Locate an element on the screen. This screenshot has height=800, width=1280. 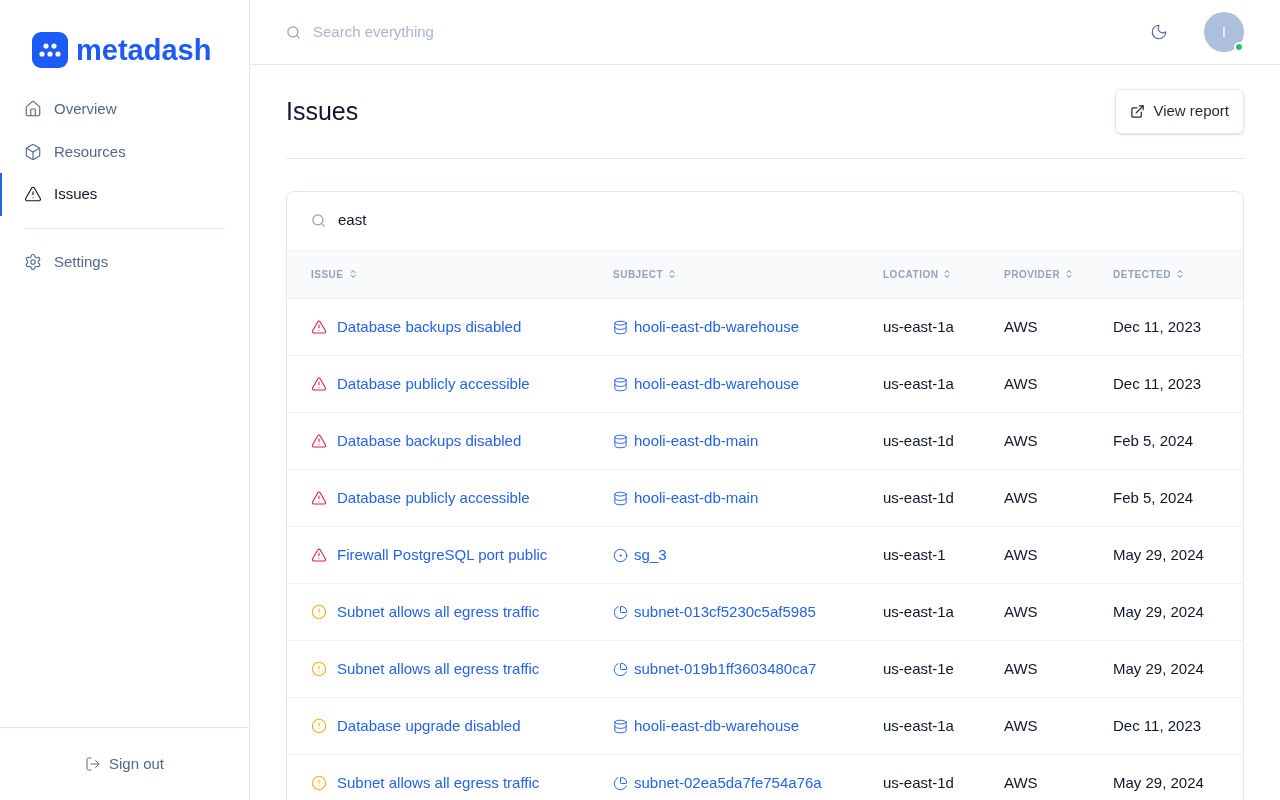
view-report-button: View report is located at coordinates (1179, 111).